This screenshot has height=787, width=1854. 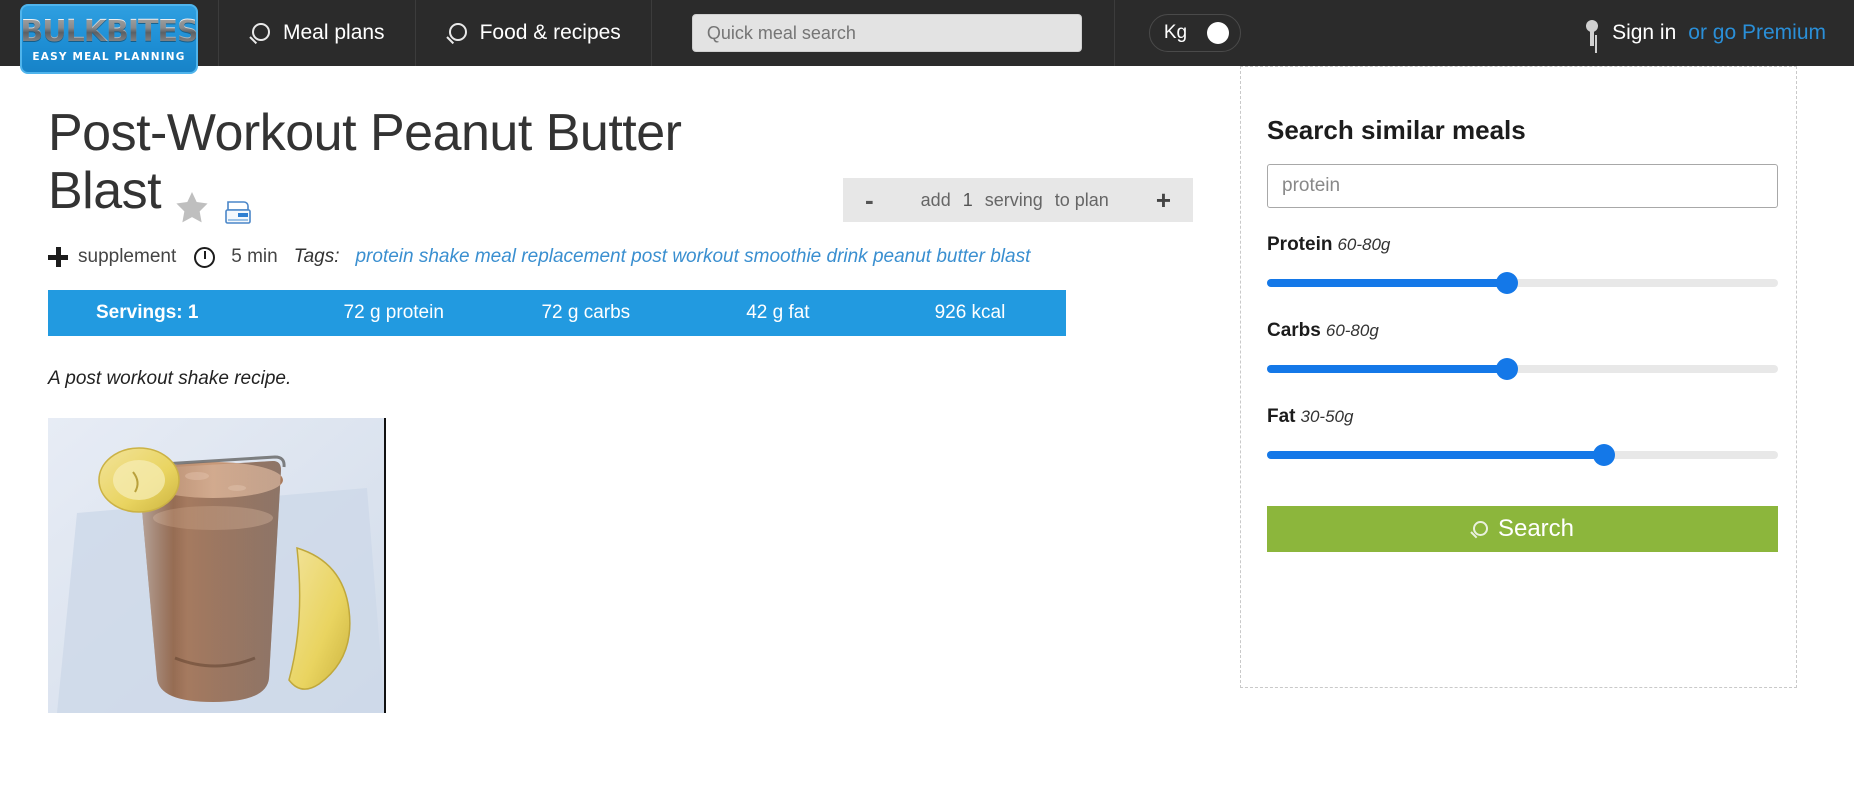 What do you see at coordinates (147, 313) in the screenshot?
I see `nutrition-servings: Servings: 1` at bounding box center [147, 313].